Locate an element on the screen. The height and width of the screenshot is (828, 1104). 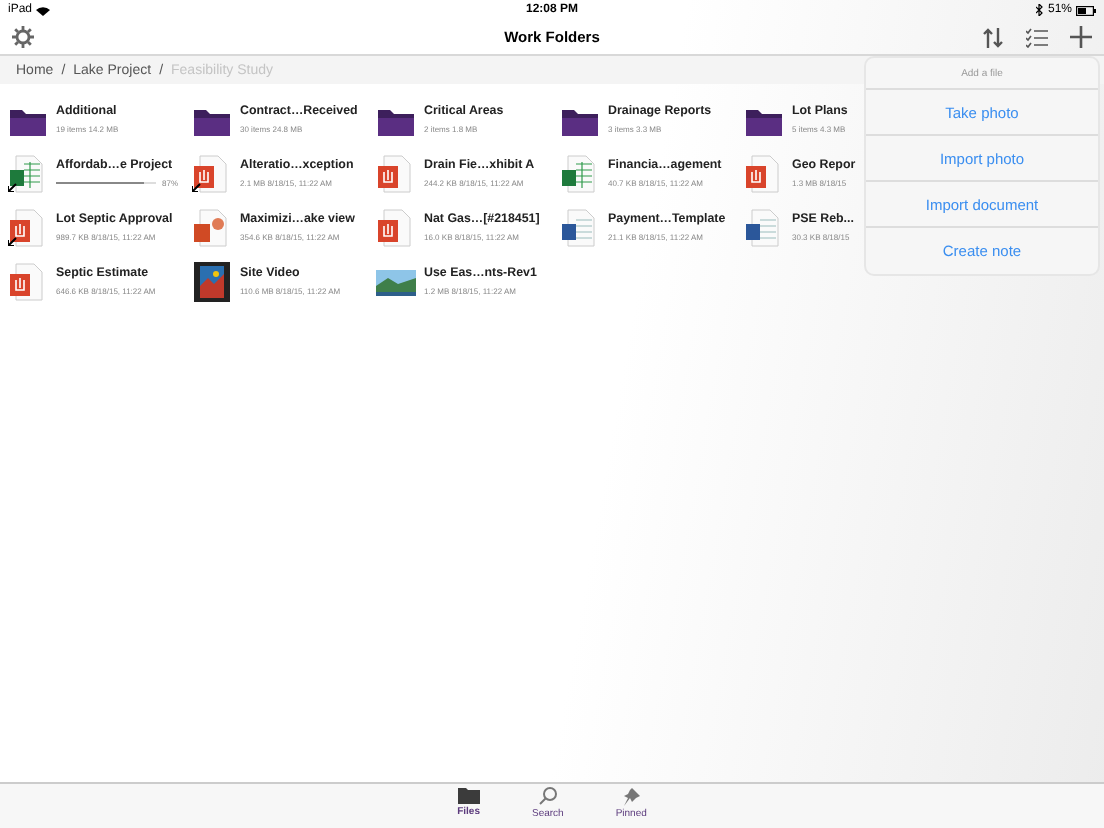
wifi-icon is located at coordinates (43, 10).